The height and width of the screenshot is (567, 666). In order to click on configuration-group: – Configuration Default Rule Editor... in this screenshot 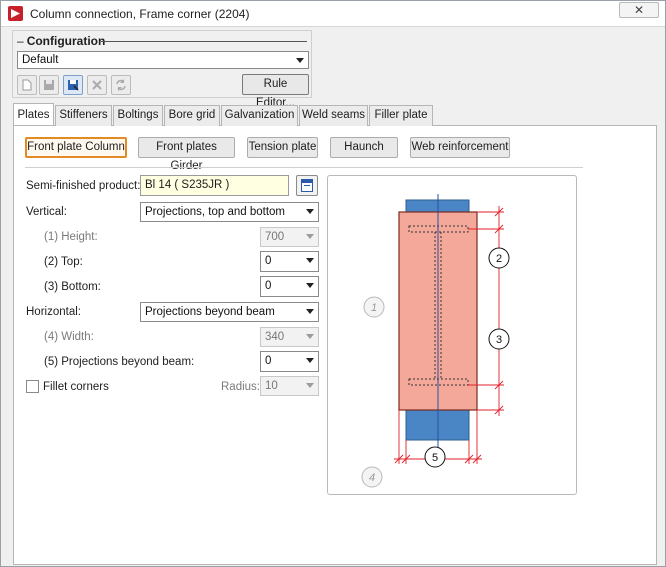, I will do `click(162, 69)`.